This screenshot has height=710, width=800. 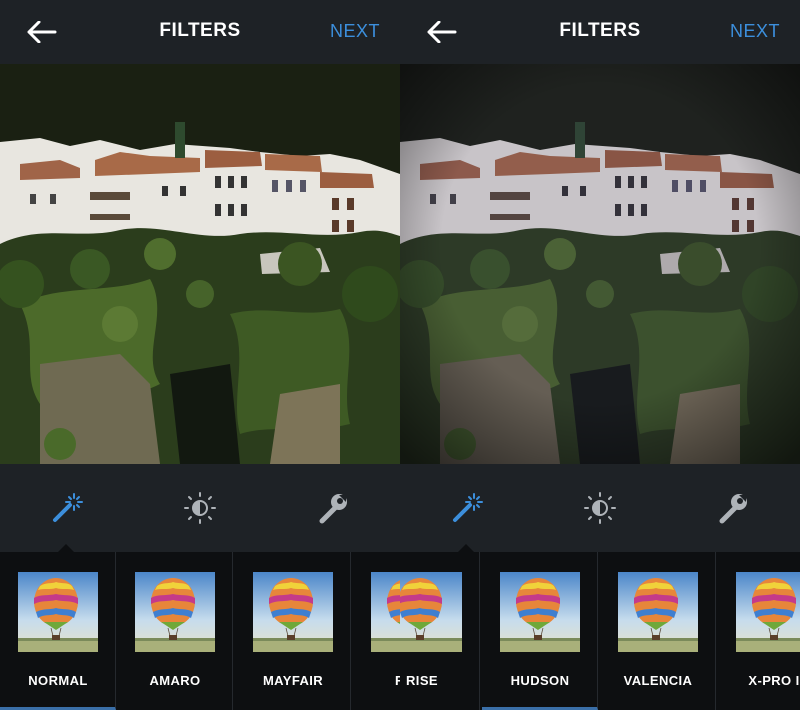 What do you see at coordinates (658, 680) in the screenshot?
I see `filter-label: VALENCIA` at bounding box center [658, 680].